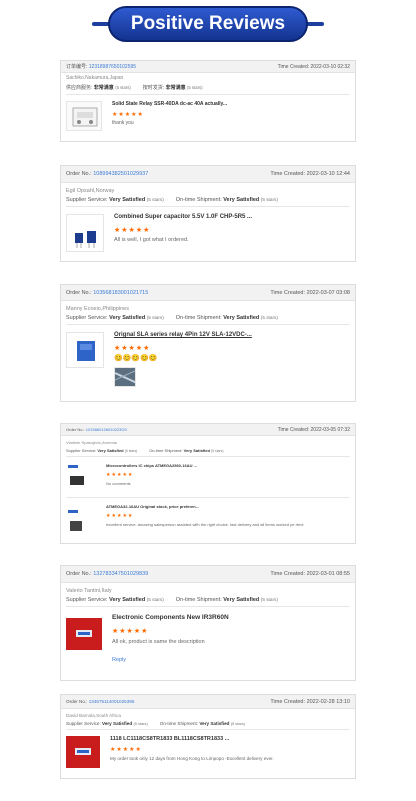  What do you see at coordinates (120, 174) in the screenshot?
I see `order-number-link: 108994382501029937` at bounding box center [120, 174].